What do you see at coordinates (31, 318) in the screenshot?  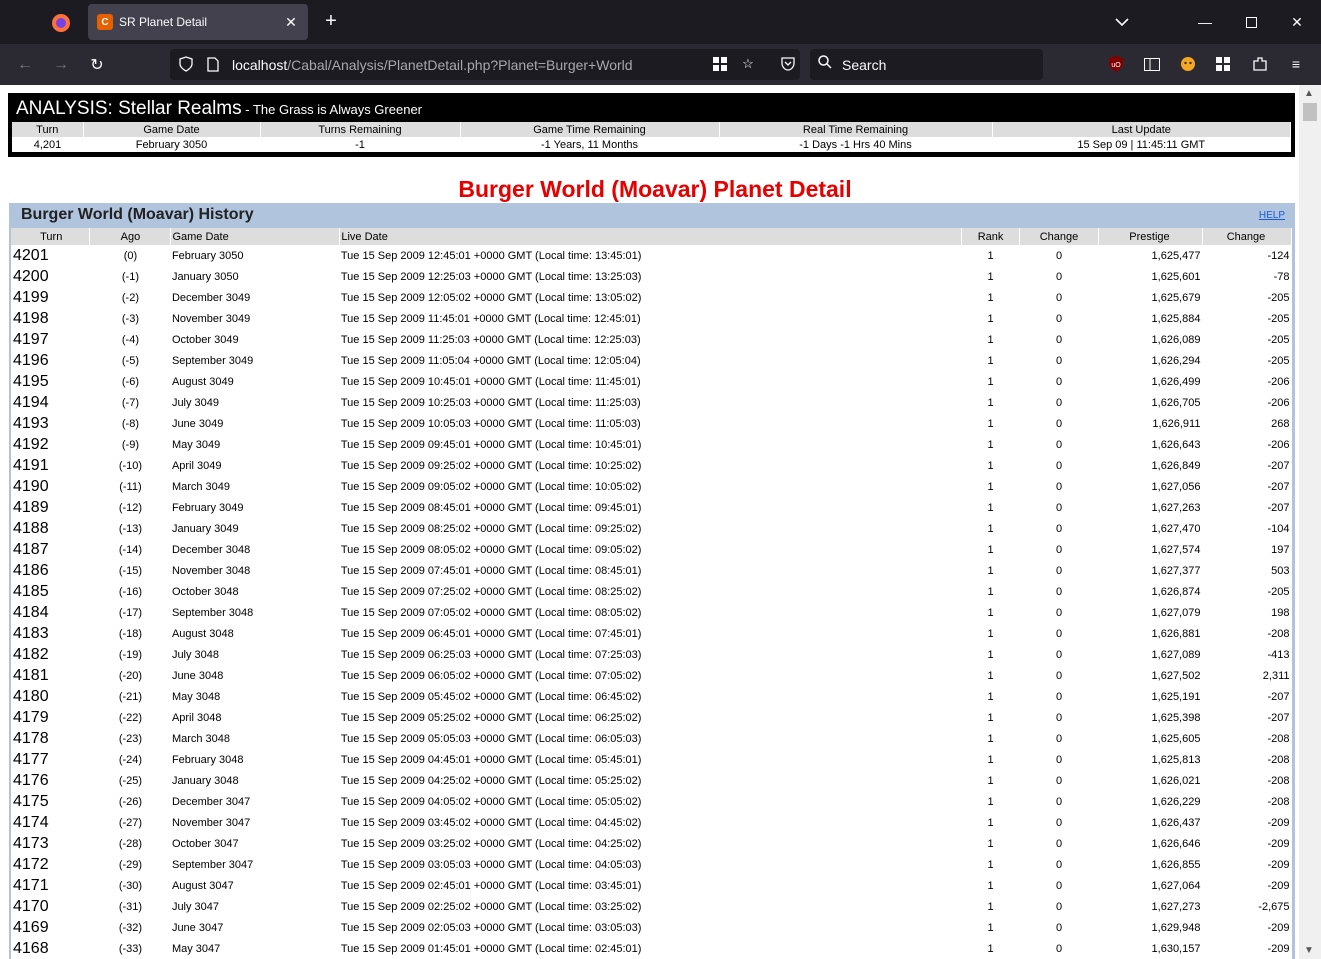 I see `row-turn: 4198` at bounding box center [31, 318].